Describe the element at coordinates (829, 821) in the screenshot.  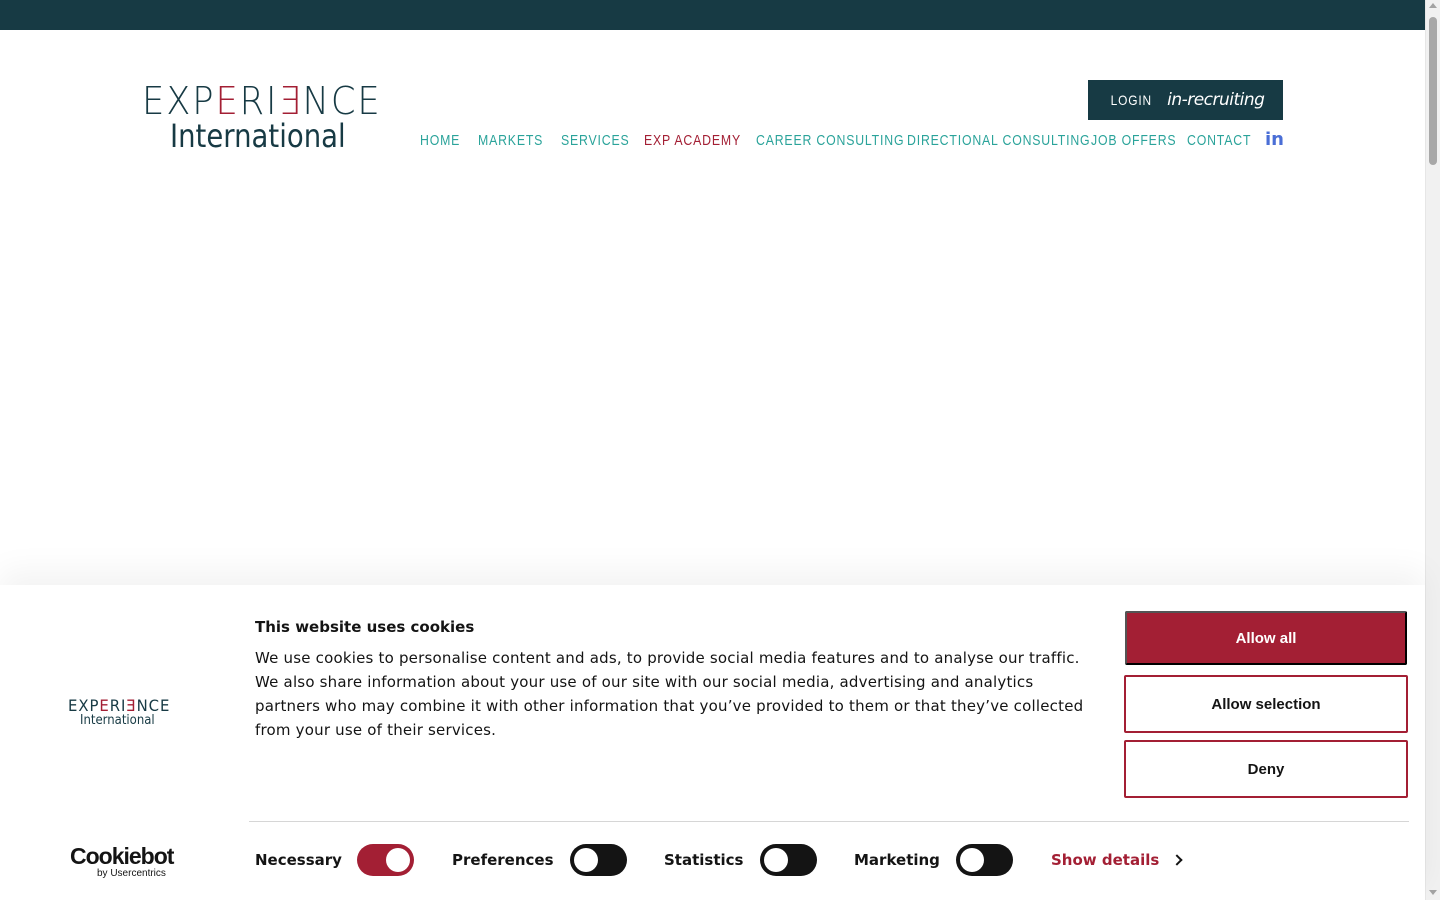
I see `banner-divider` at that location.